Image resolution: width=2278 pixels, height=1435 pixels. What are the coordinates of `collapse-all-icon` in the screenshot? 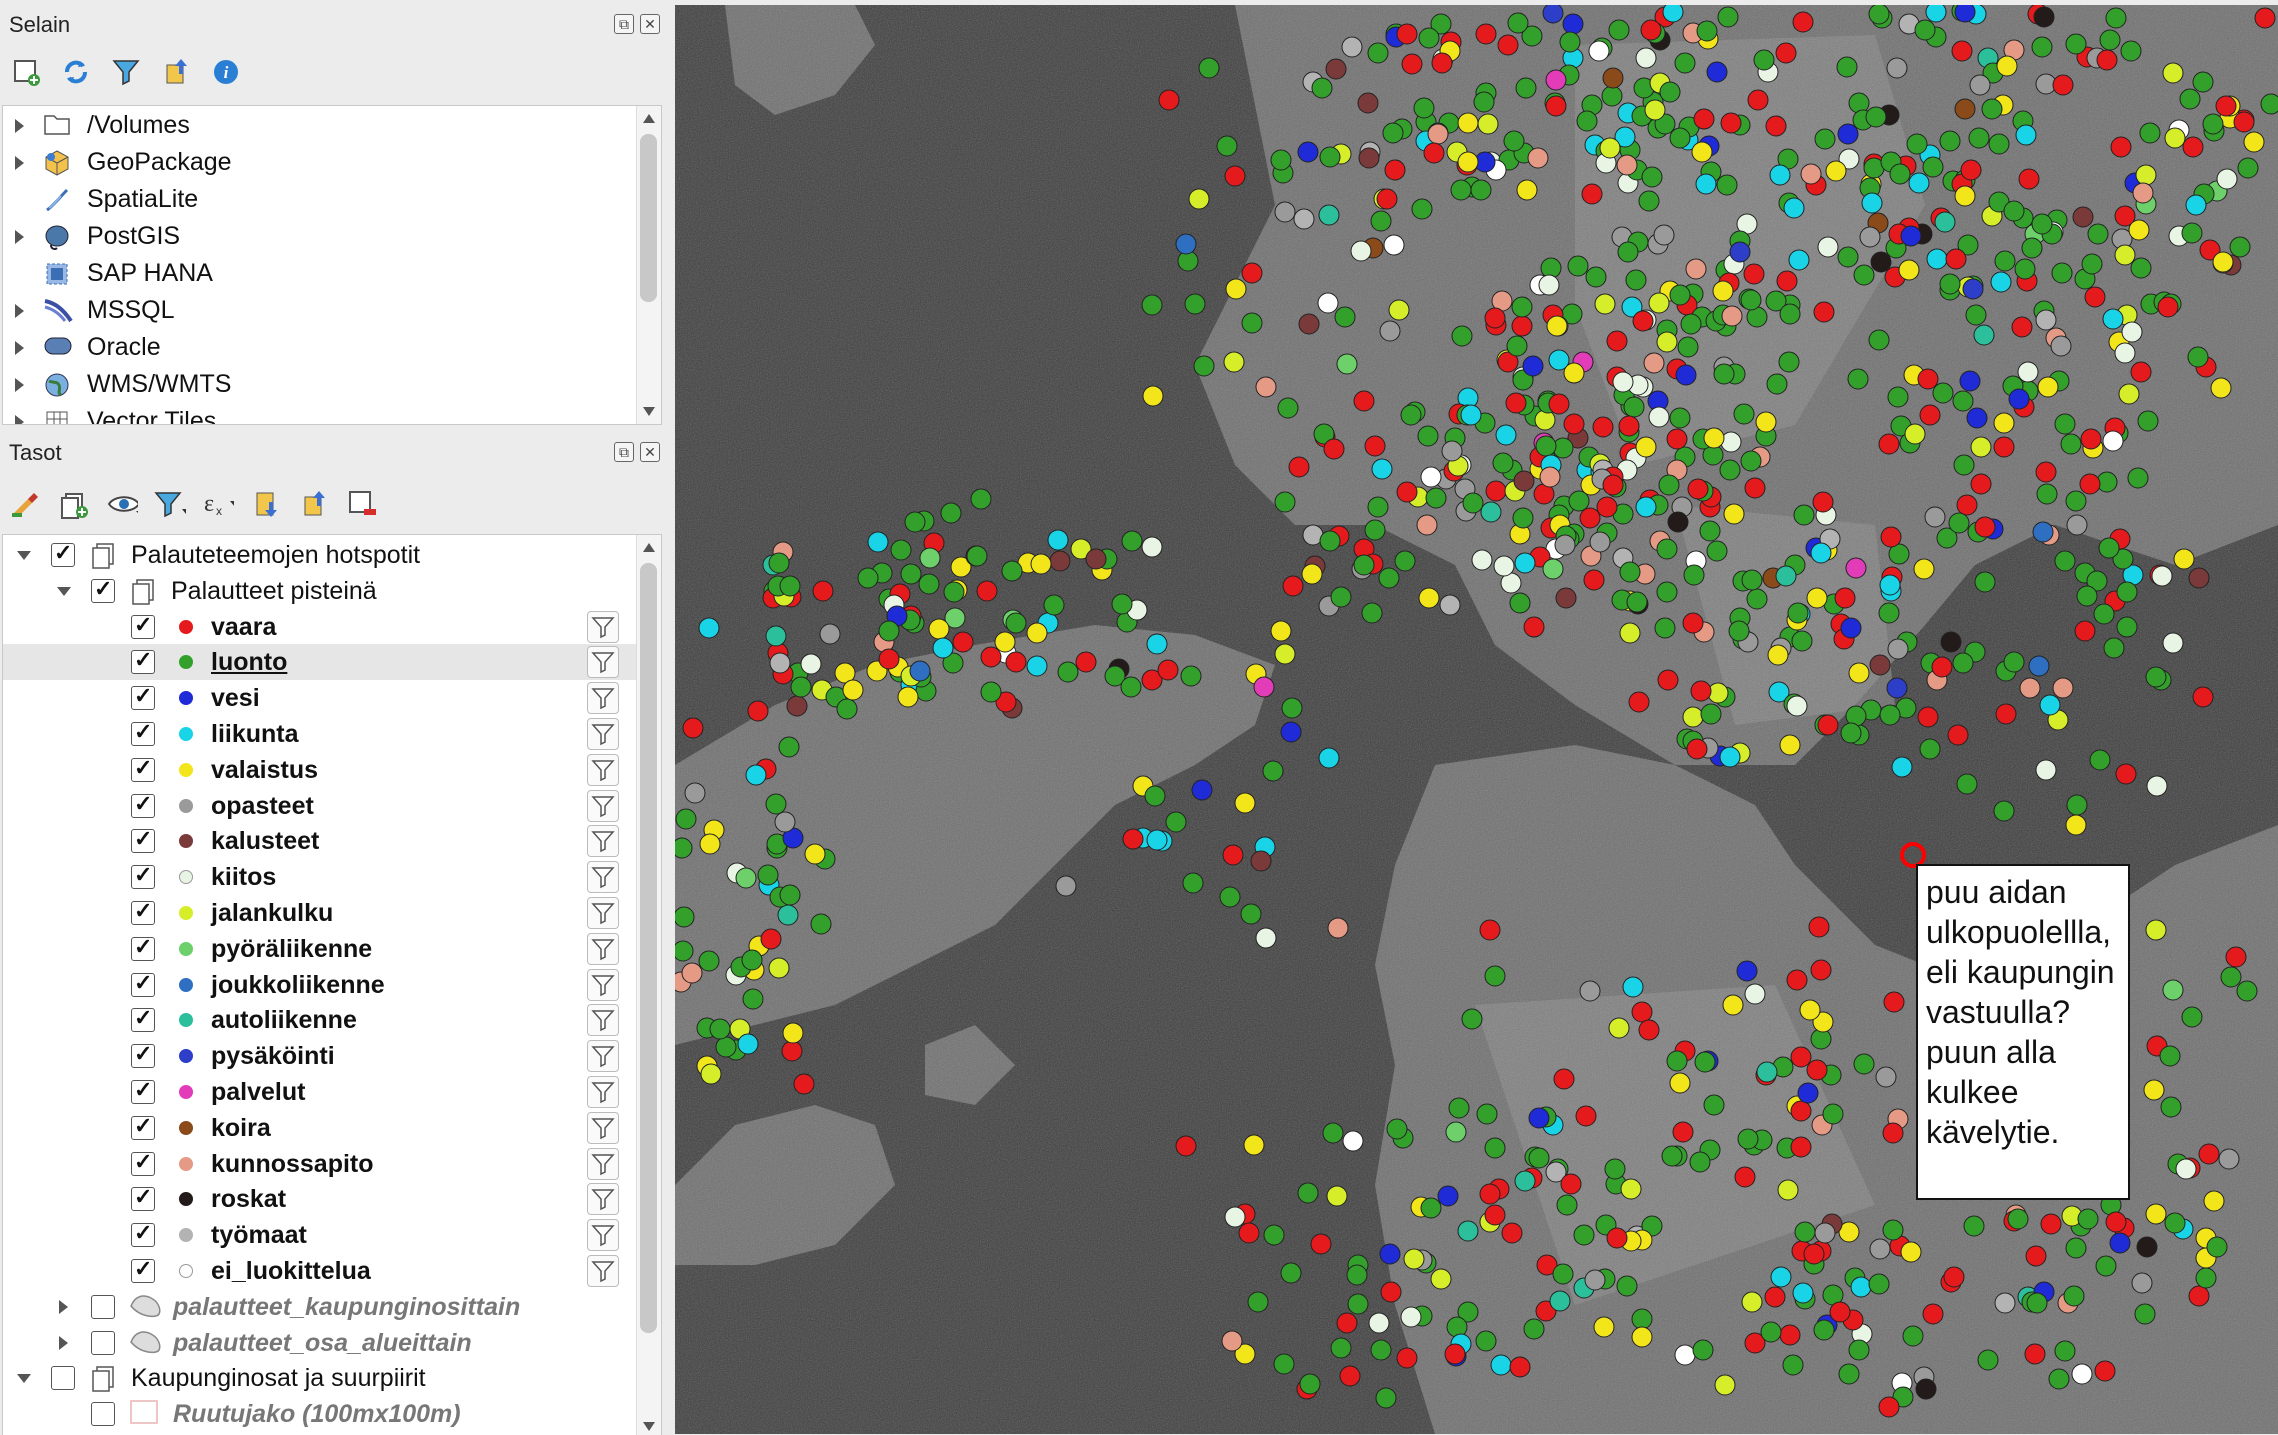 It's located at (176, 72).